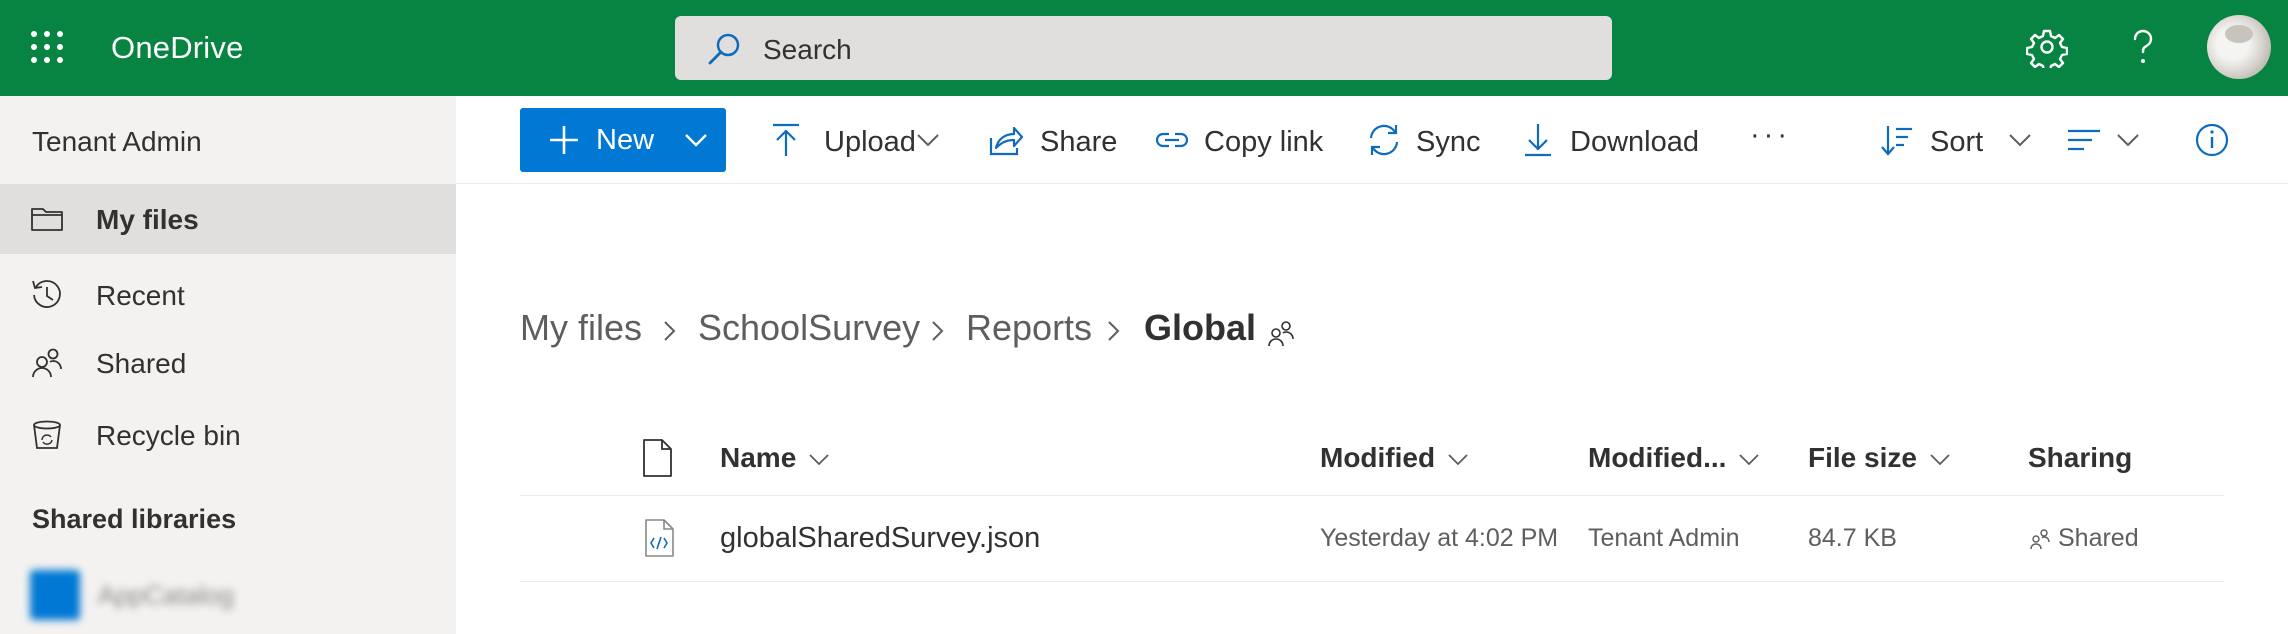 This screenshot has width=2288, height=634. What do you see at coordinates (141, 363) in the screenshot?
I see `sidebar-item-label: Shared` at bounding box center [141, 363].